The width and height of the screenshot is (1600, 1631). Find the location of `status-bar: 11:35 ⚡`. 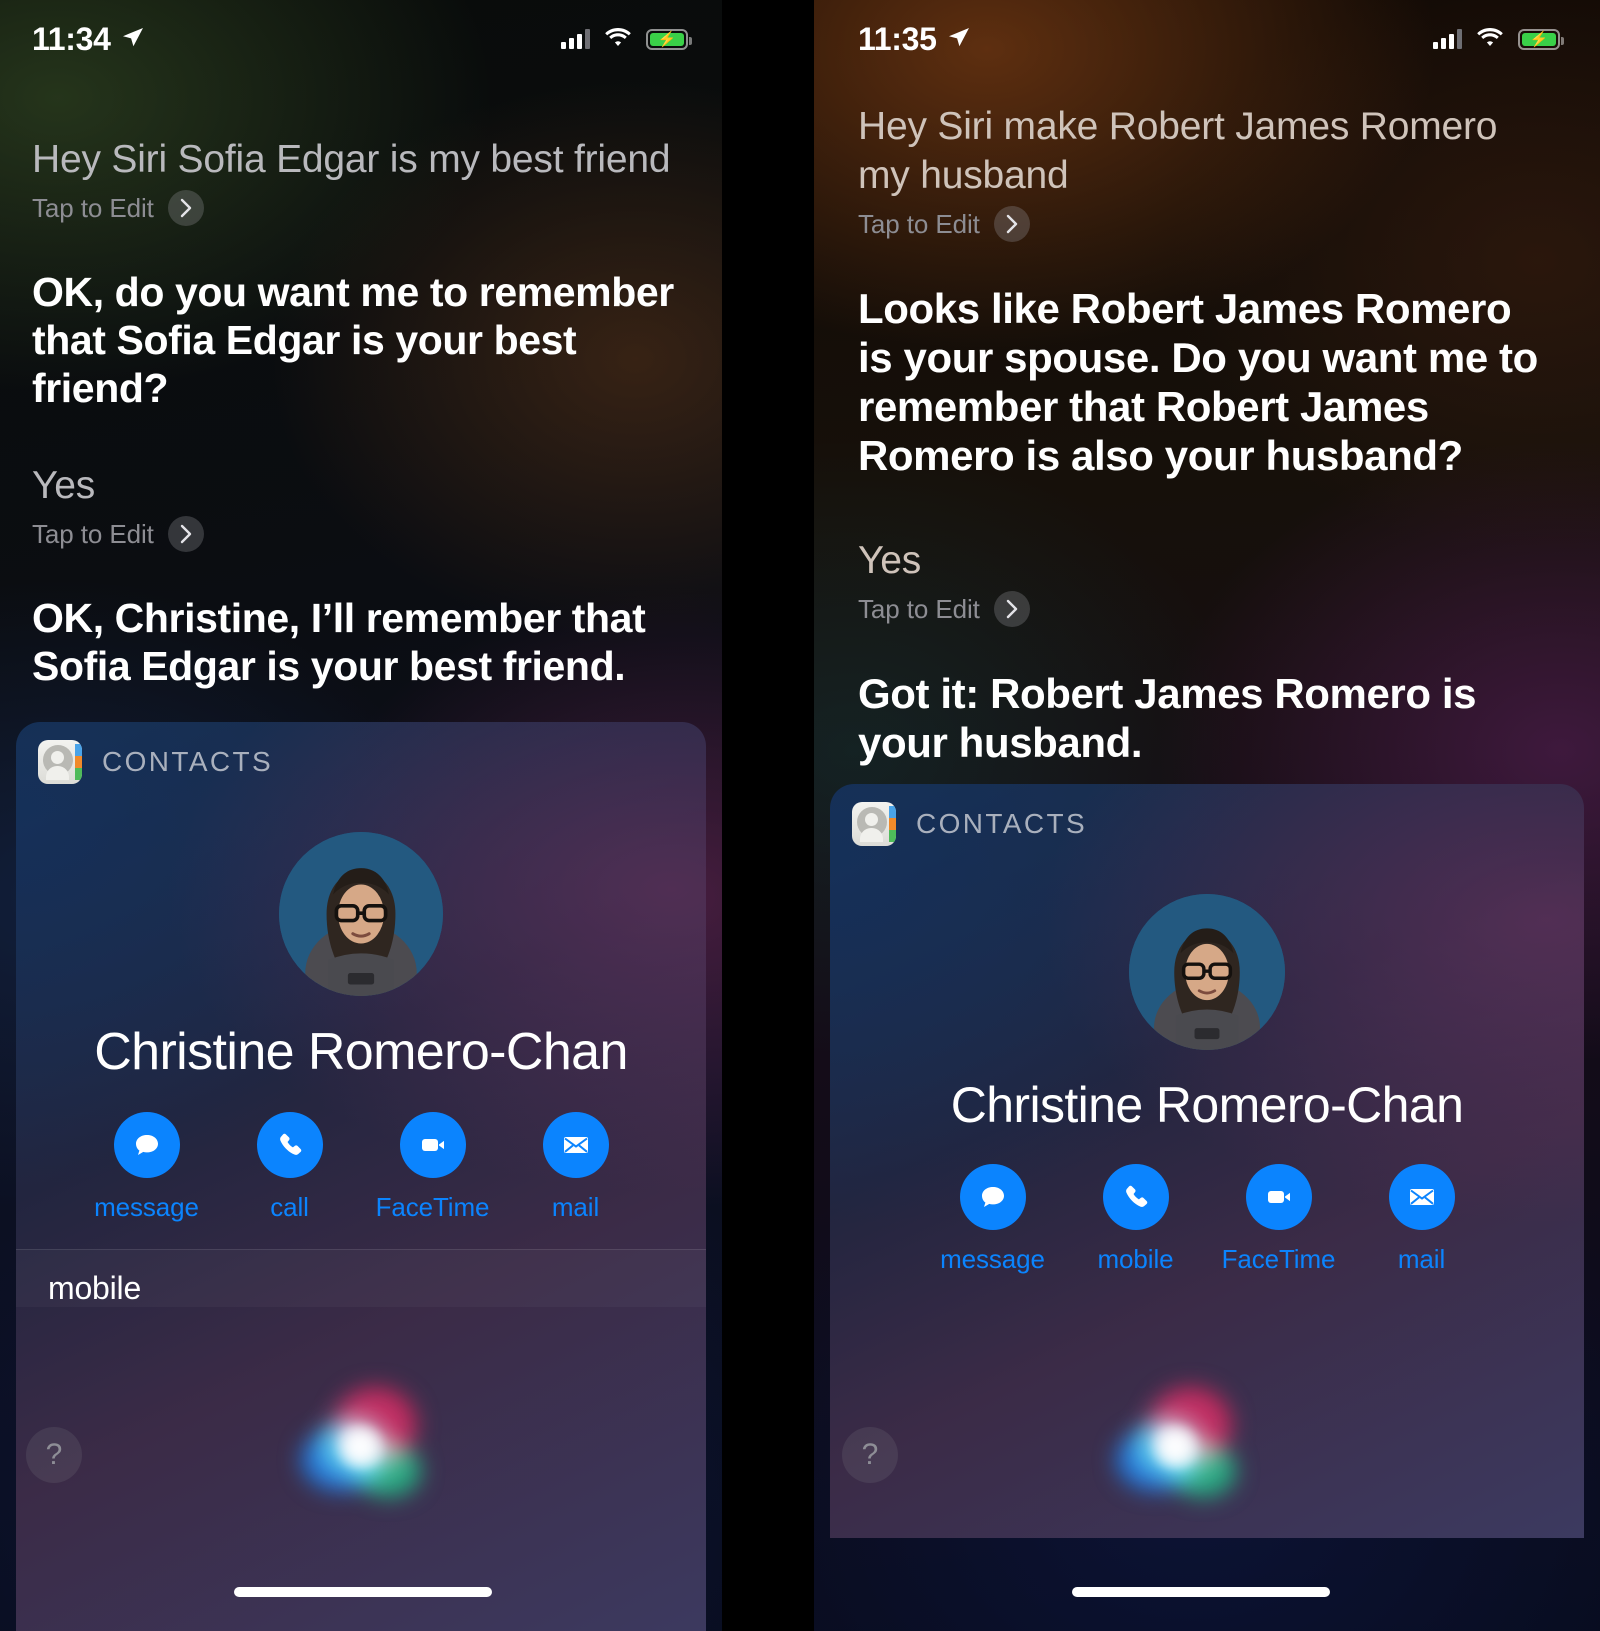

status-bar: 11:35 ⚡ is located at coordinates (1207, 39).